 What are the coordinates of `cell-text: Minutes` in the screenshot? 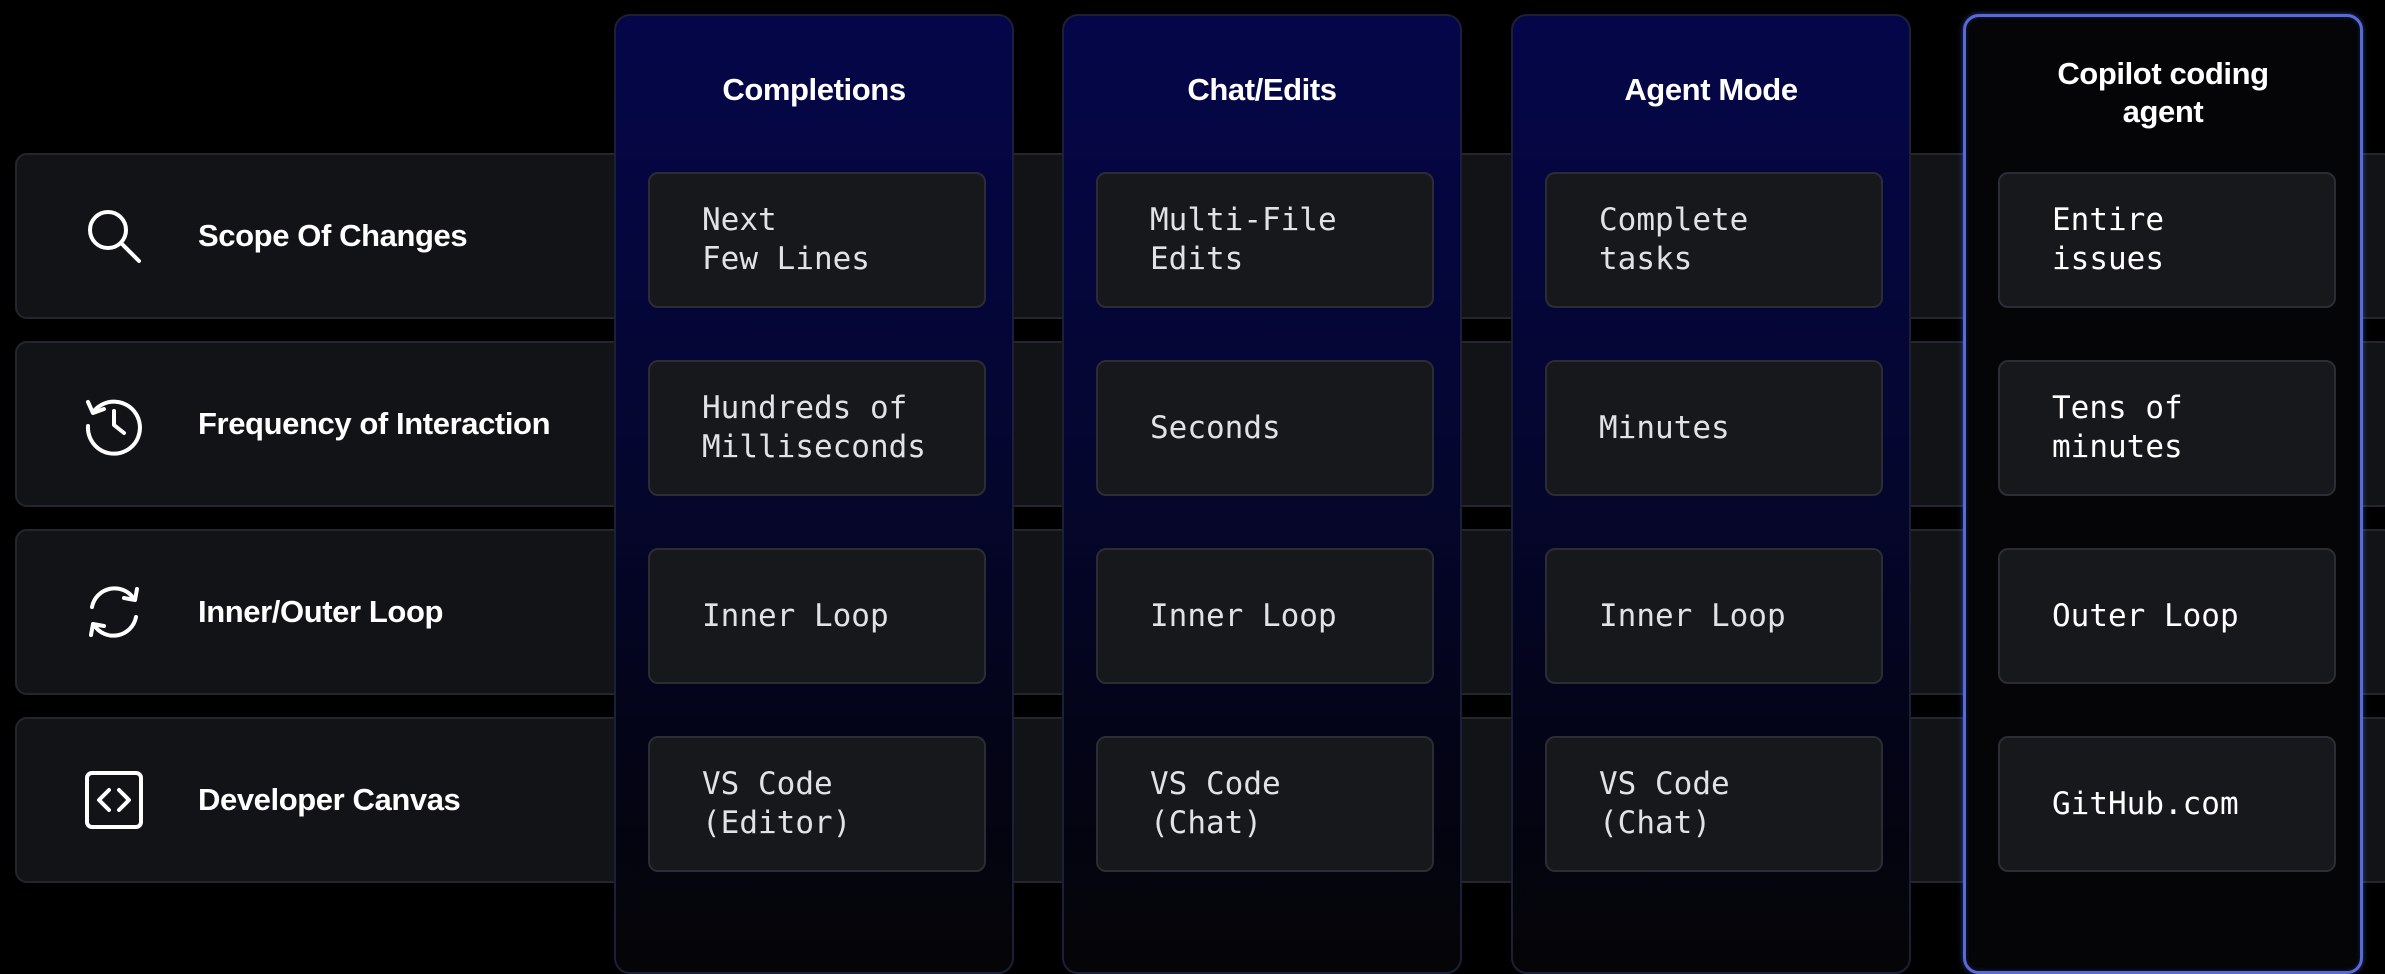 It's located at (1664, 427).